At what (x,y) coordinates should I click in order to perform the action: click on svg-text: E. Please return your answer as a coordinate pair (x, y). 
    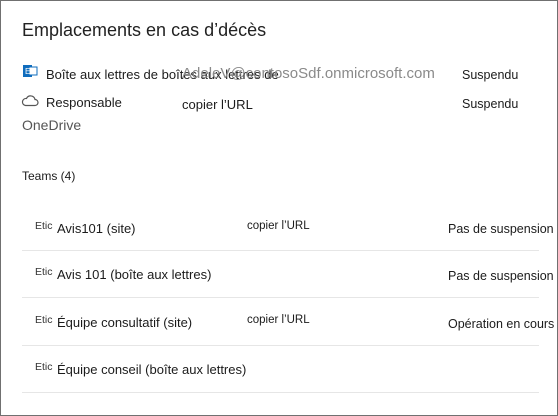
    Looking at the image, I should click on (27, 71).